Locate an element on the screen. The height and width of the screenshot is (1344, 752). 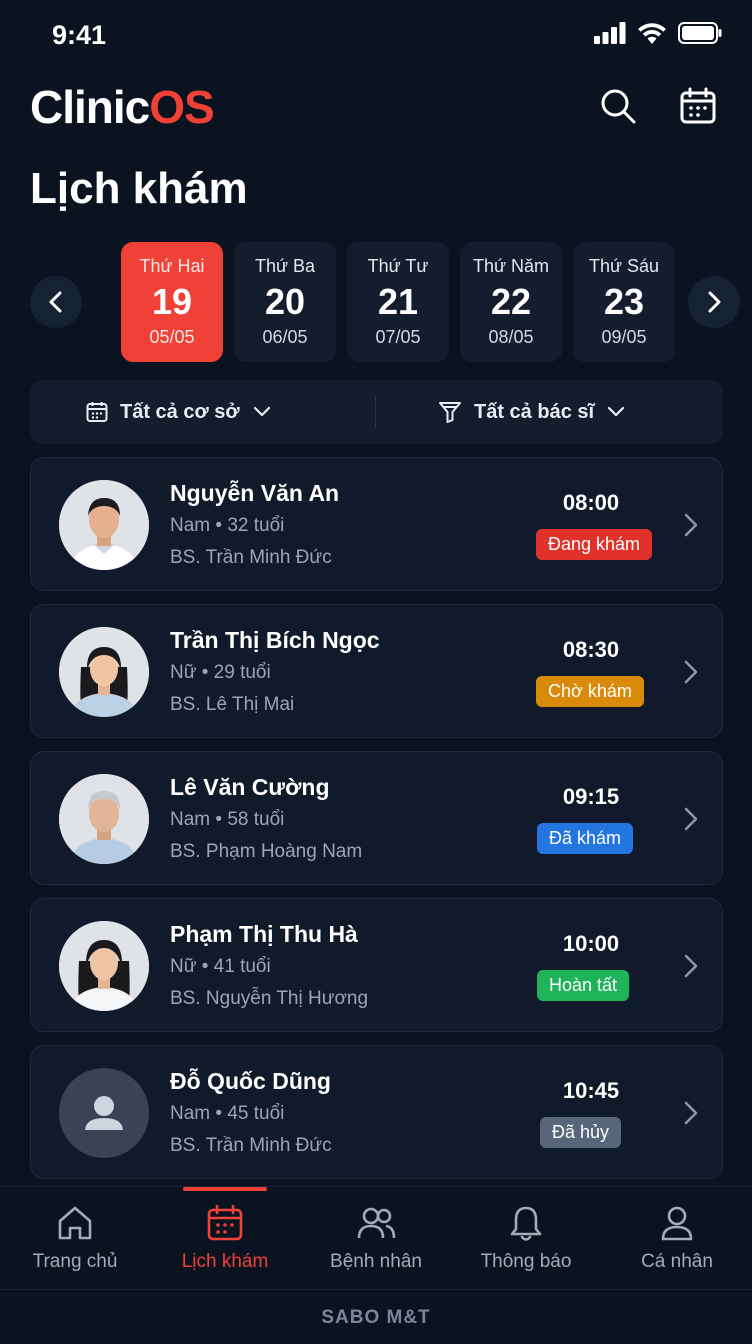
tab-patients: Bệnh nhân is located at coordinates (376, 1238).